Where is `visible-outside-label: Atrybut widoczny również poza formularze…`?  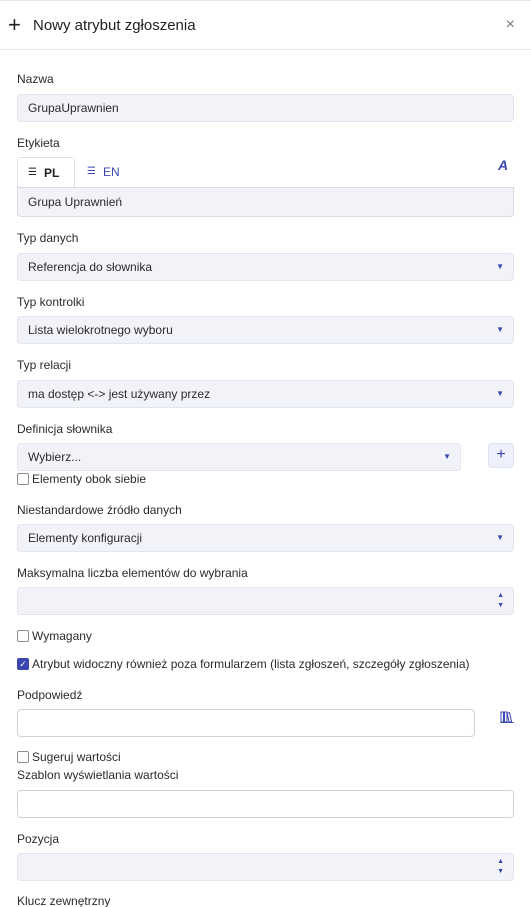 visible-outside-label: Atrybut widoczny również poza formularze… is located at coordinates (251, 664).